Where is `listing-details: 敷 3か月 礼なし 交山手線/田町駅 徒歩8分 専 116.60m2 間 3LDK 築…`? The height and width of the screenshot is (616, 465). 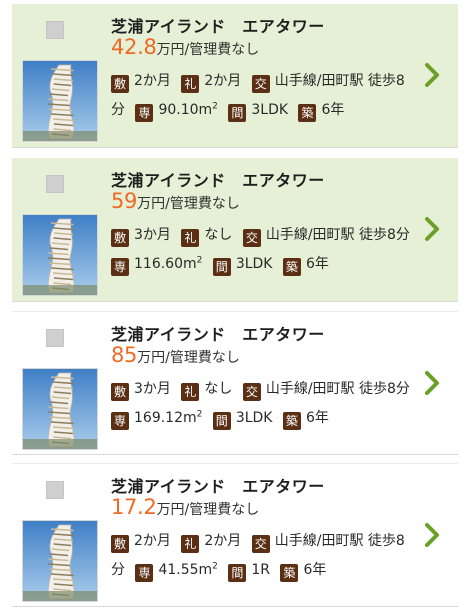
listing-details: 敷 3か月 礼なし 交山手線/田町駅 徒歩8分 専 116.60m2 間 3LDK 築… is located at coordinates (266, 250).